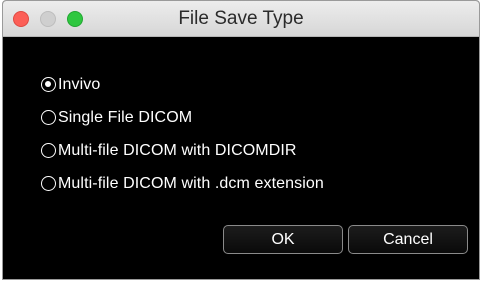 The height and width of the screenshot is (284, 485). I want to click on option-multi-file-dcm-extension: Multi-file DICOM with .dcm extension, so click(182, 183).